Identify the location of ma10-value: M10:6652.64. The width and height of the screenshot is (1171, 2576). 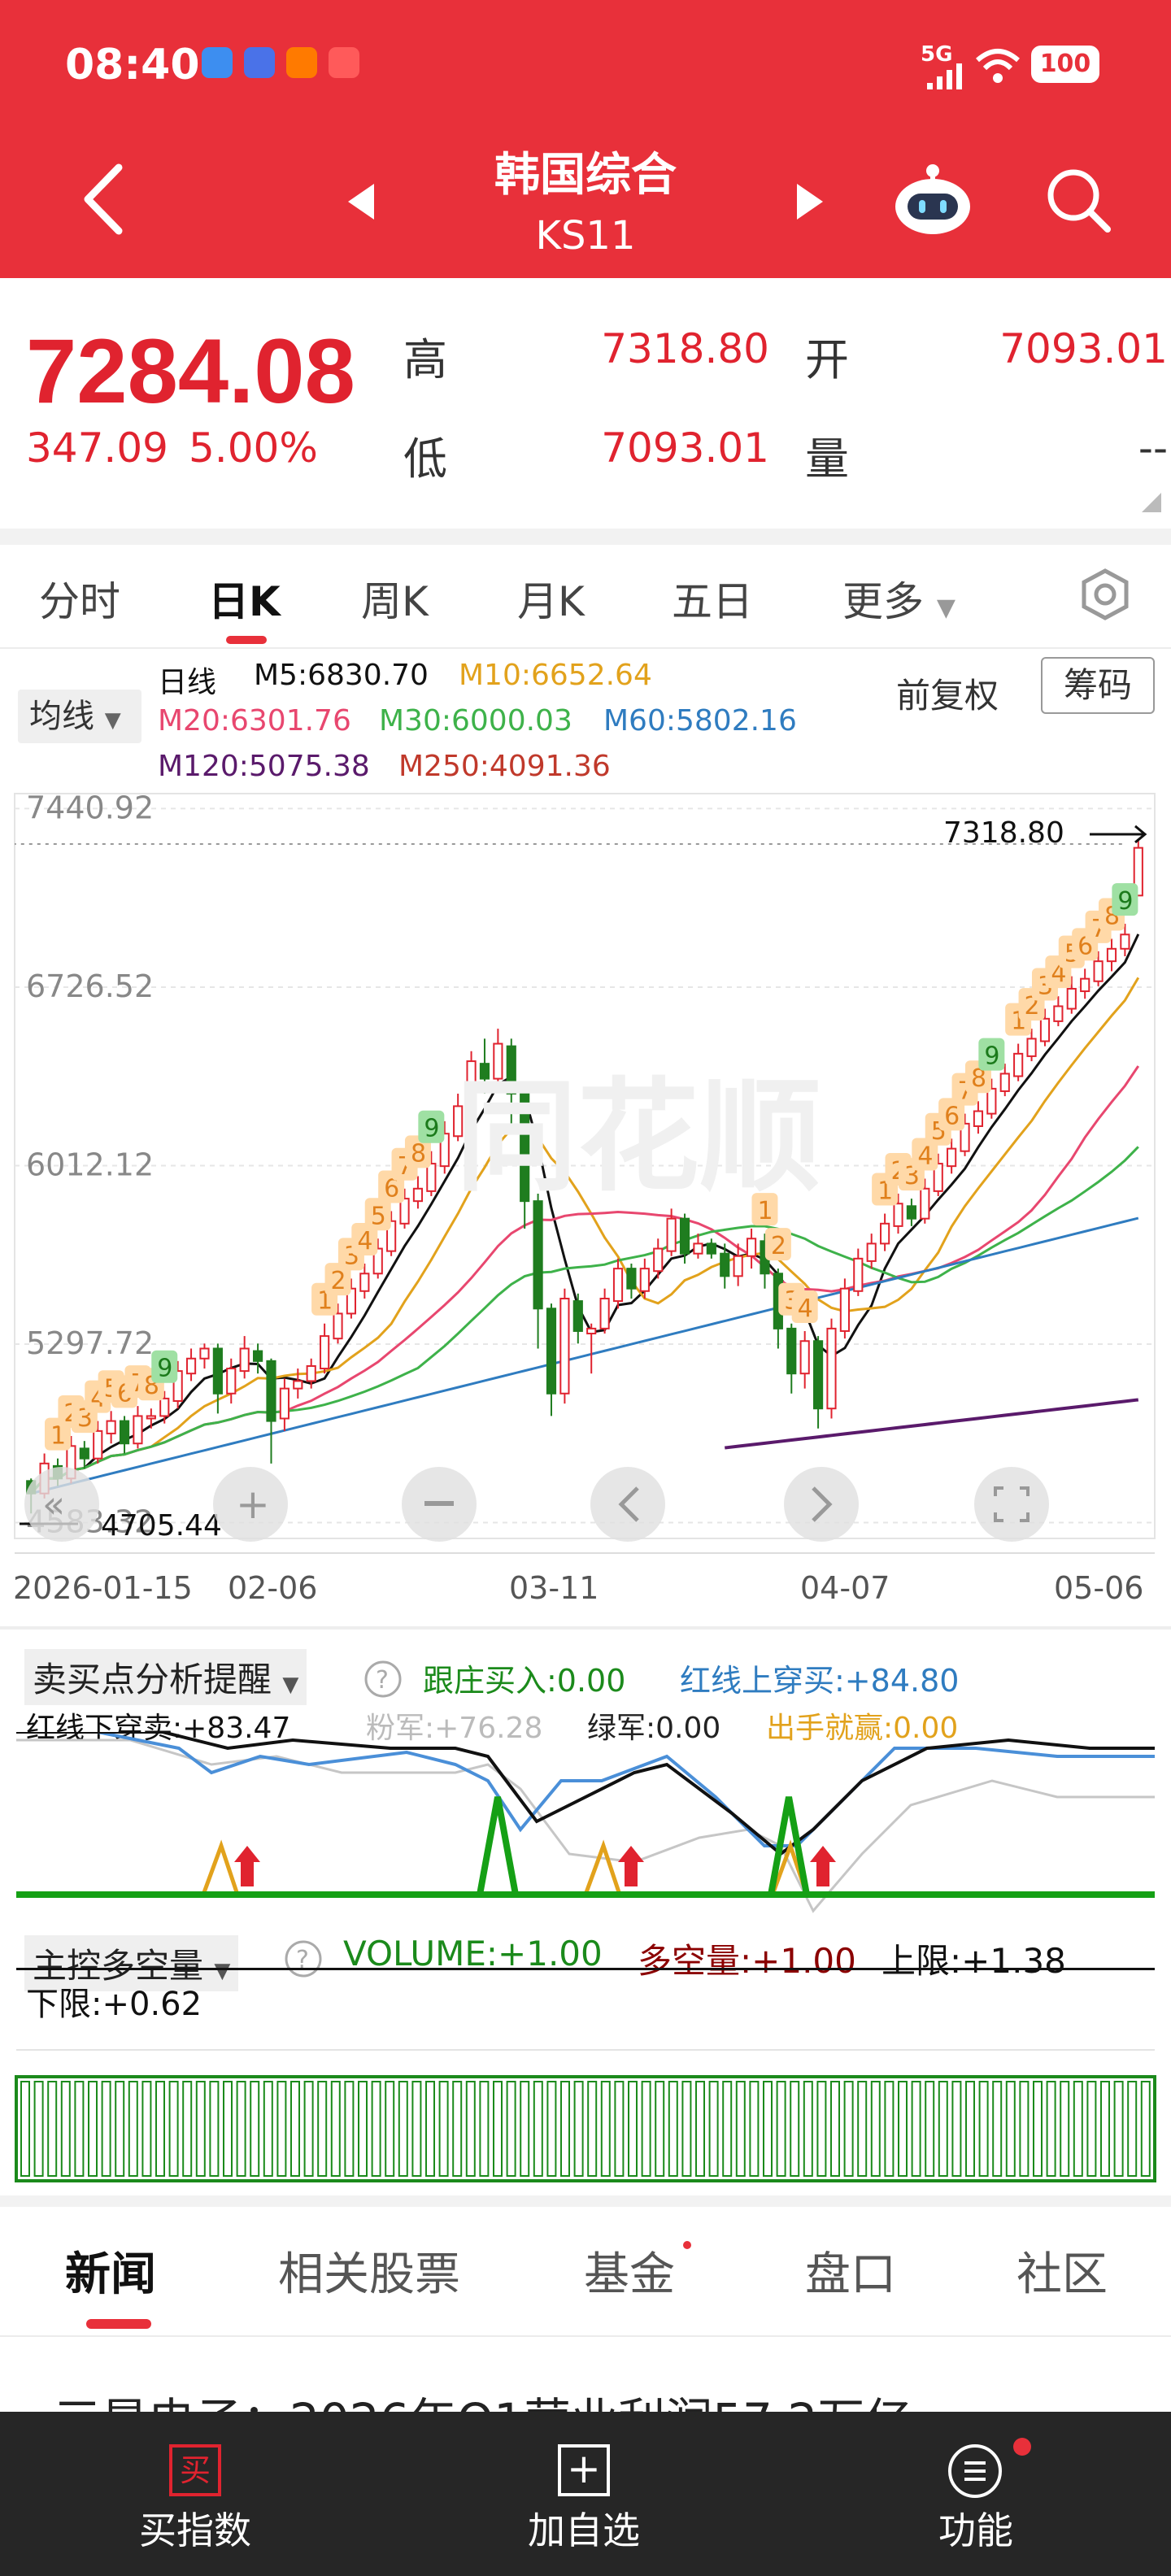
(556, 675).